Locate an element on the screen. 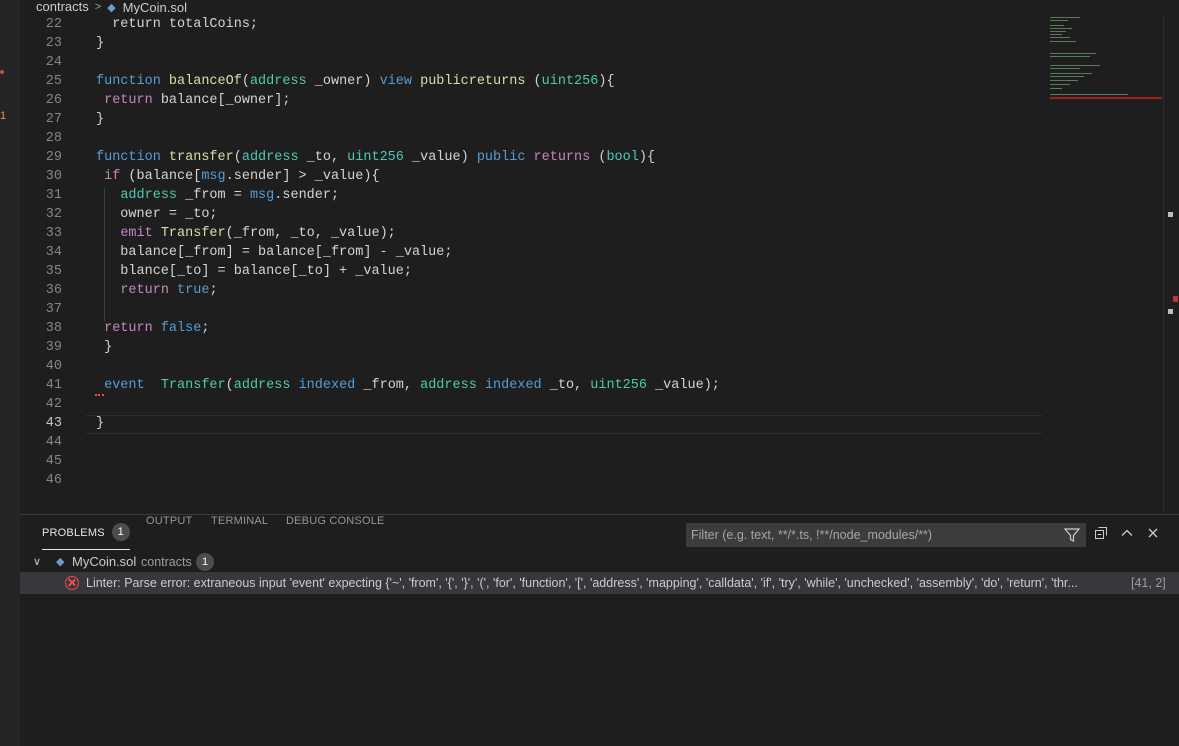 This screenshot has height=746, width=1179. scroll-marker is located at coordinates (1170, 311).